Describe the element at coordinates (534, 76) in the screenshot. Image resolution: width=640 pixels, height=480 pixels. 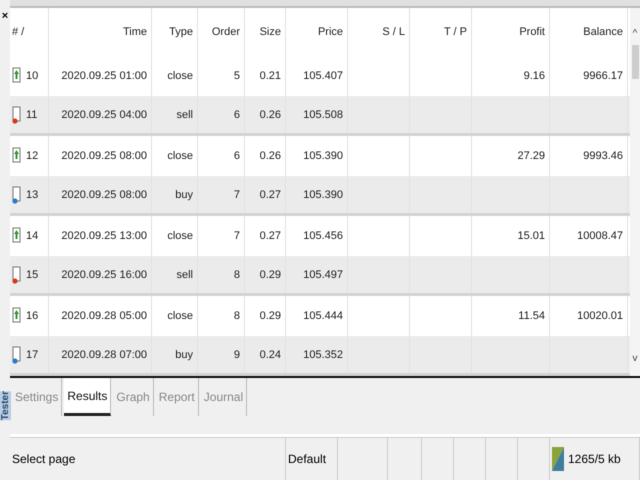
I see `table-cell: 9.16` at that location.